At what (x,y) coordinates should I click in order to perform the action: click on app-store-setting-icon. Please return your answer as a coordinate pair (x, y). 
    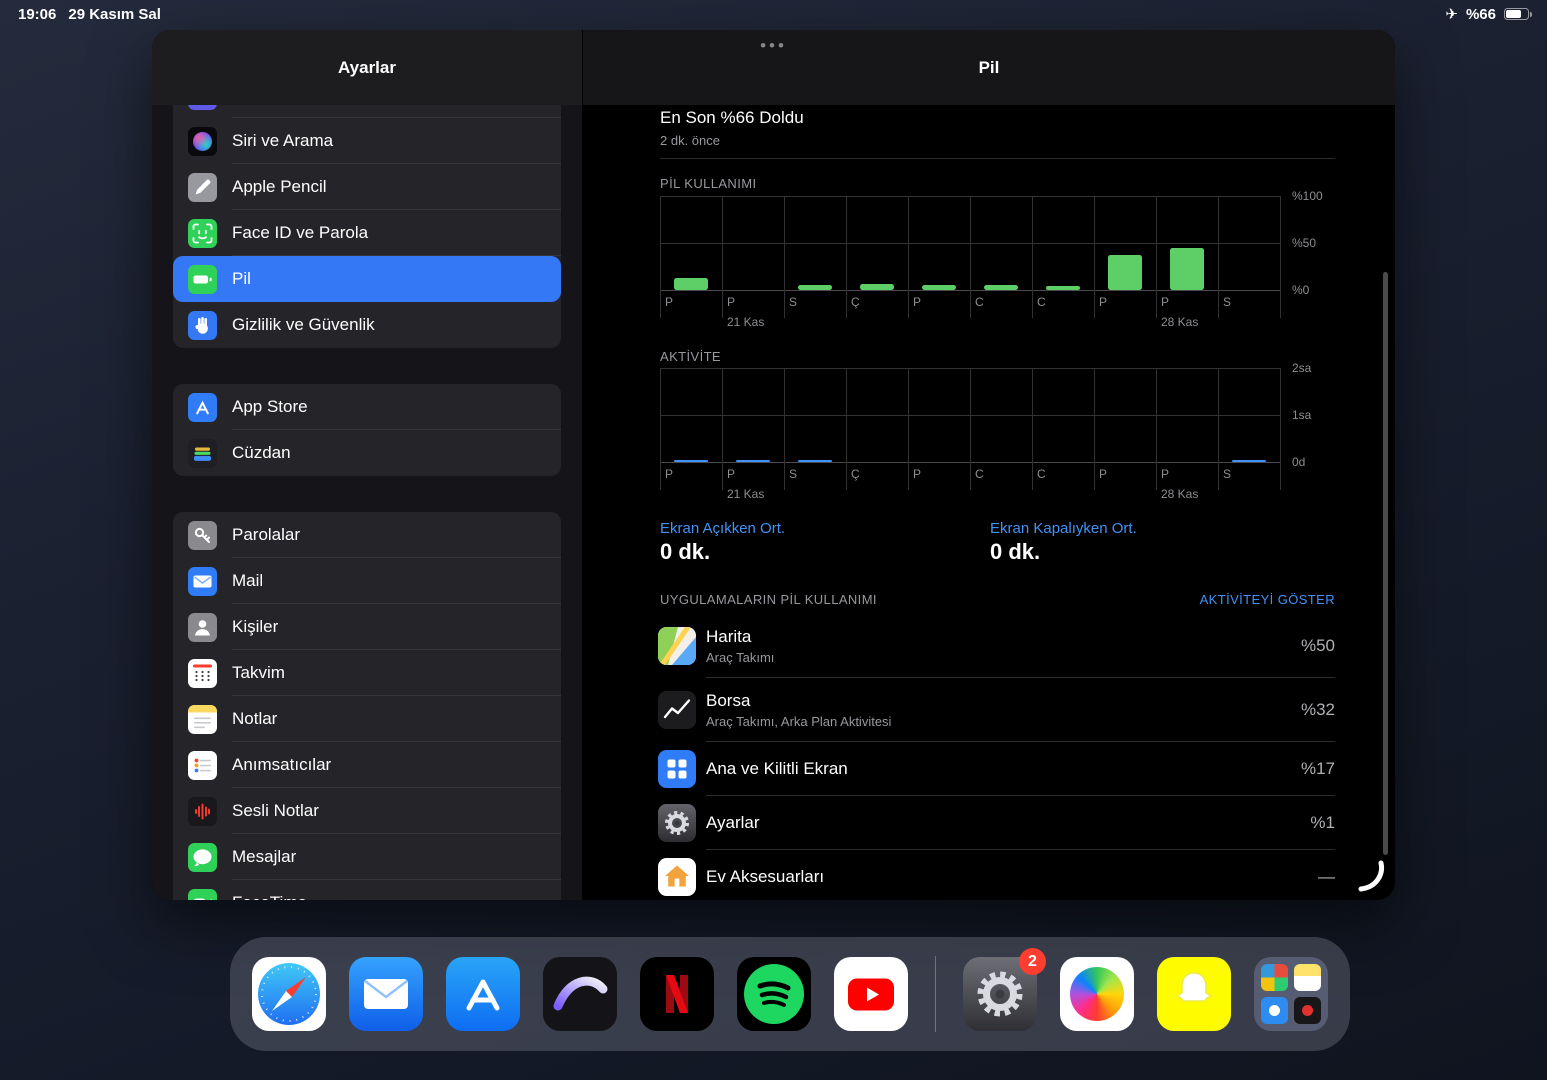
    Looking at the image, I should click on (202, 407).